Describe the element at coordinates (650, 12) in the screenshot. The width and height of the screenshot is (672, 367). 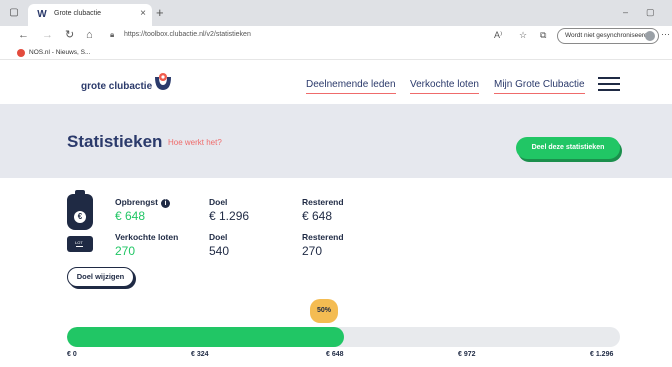
I see `restore-icon: ▢` at that location.